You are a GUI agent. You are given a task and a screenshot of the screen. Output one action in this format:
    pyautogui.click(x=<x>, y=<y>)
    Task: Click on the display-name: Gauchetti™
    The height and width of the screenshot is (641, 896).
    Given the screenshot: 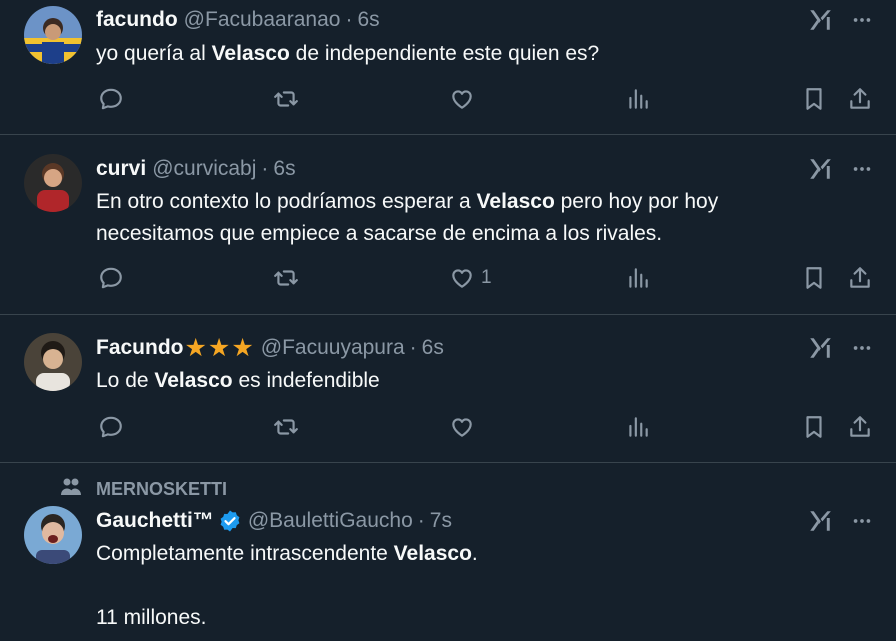 What is the action you would take?
    pyautogui.click(x=155, y=521)
    